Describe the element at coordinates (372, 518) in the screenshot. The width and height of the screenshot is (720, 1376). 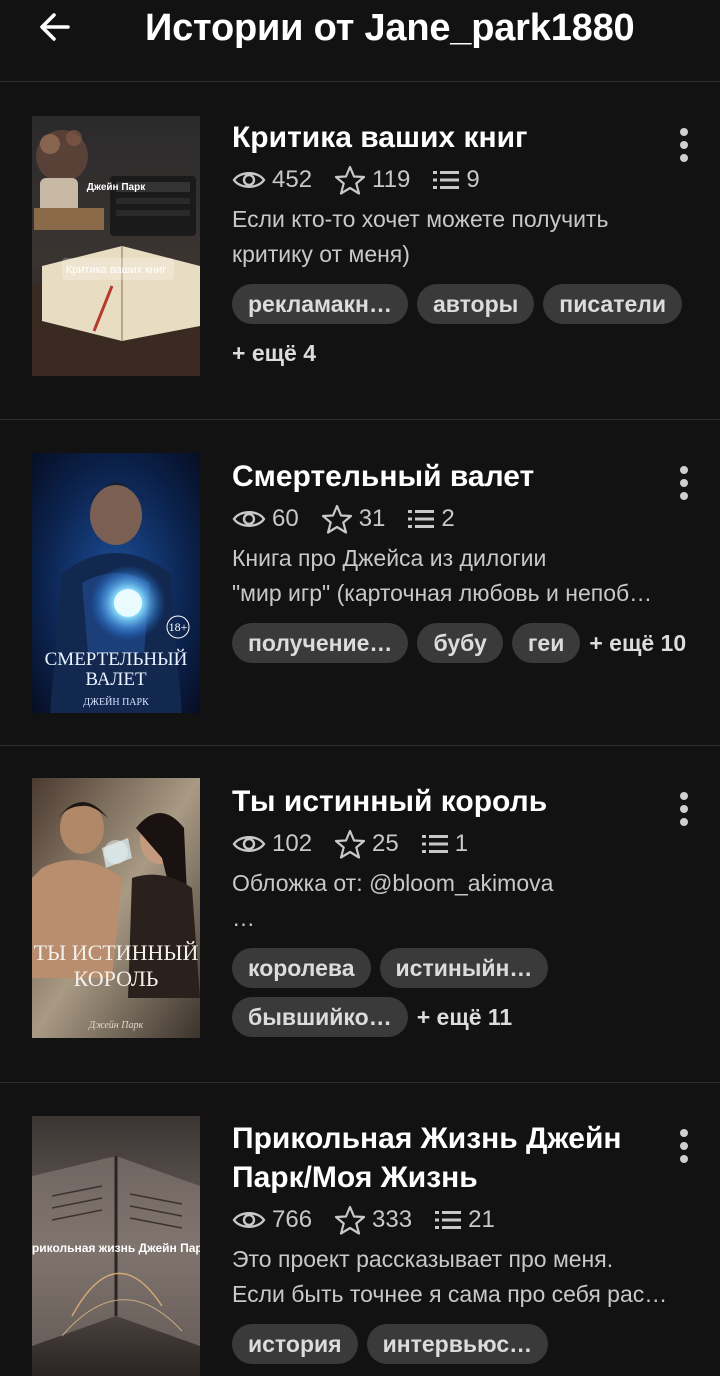
I see `votes-count: 31` at that location.